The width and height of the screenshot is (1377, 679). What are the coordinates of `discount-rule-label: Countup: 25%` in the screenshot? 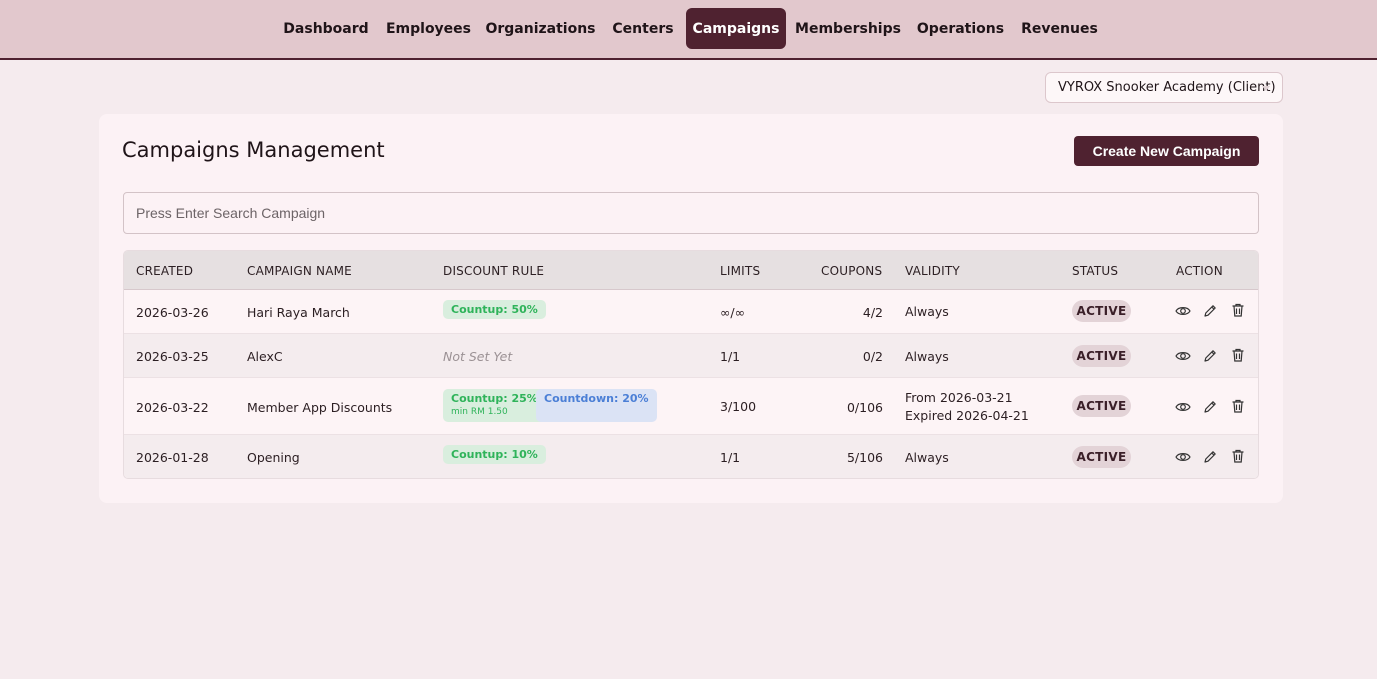 It's located at (494, 398).